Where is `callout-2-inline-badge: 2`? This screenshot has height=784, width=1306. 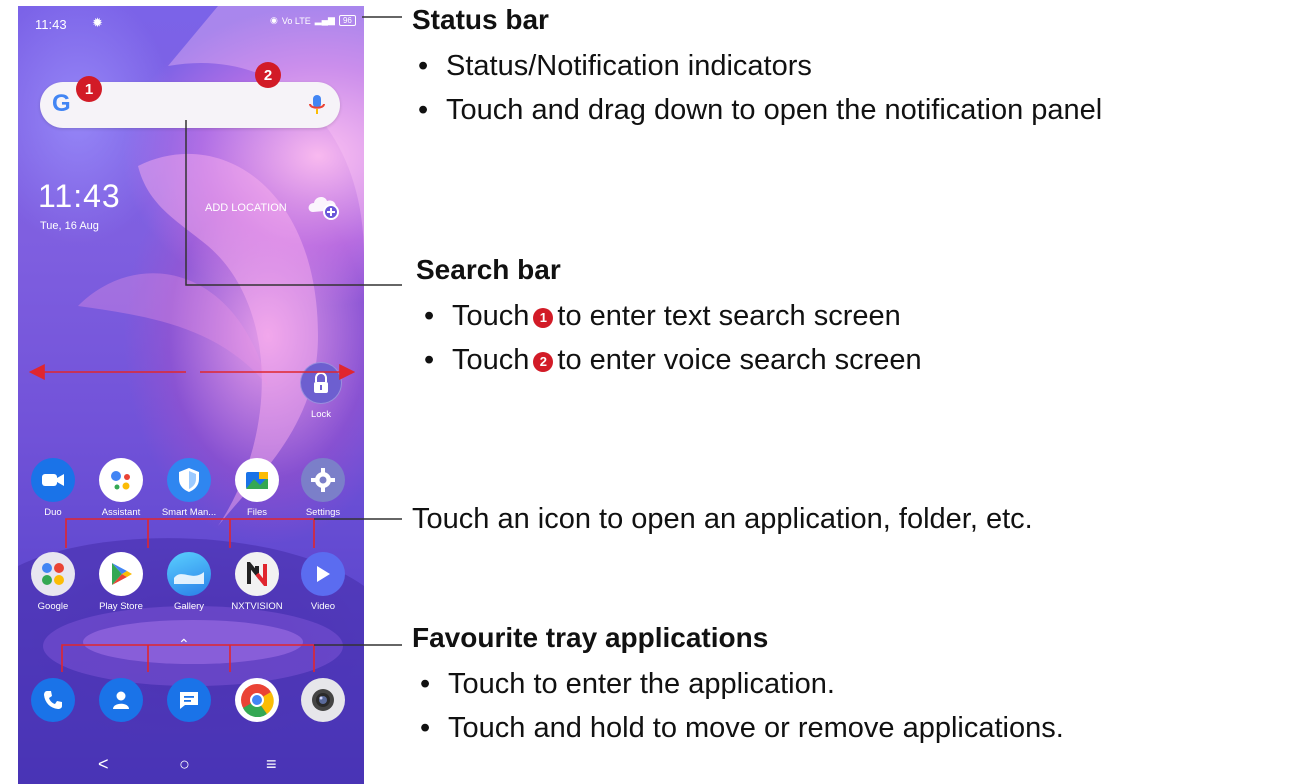
callout-2-inline-badge: 2 is located at coordinates (543, 361).